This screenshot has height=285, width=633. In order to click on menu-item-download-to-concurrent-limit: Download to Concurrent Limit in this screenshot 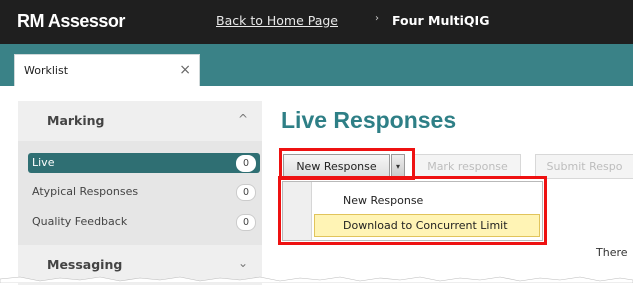, I will do `click(427, 225)`.